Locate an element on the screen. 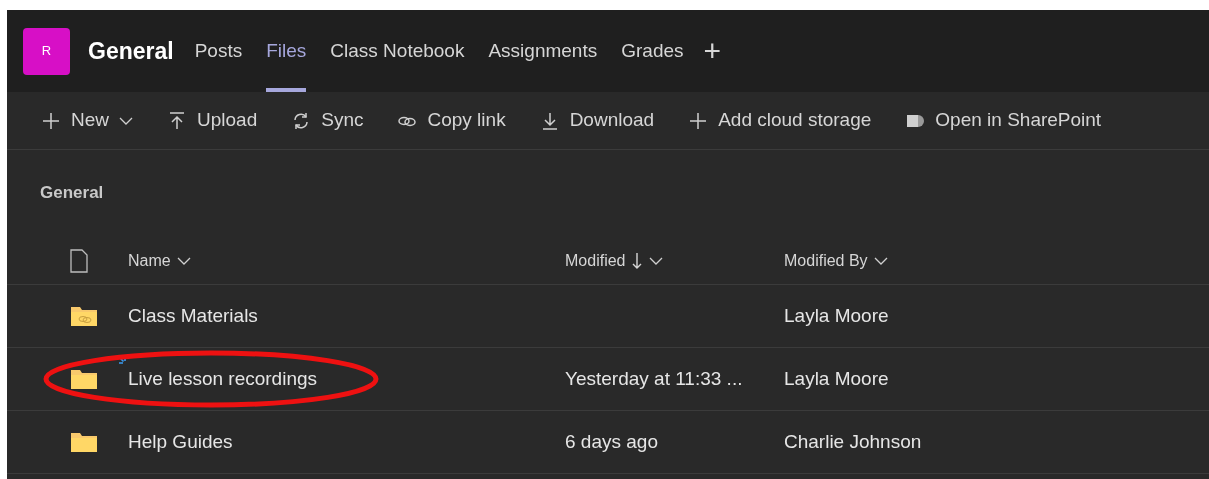 The image size is (1209, 479). sort-down-icon is located at coordinates (637, 260).